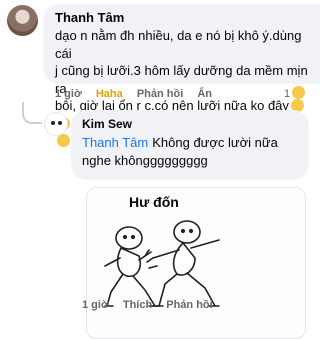 This screenshot has width=320, height=339. What do you see at coordinates (287, 94) in the screenshot?
I see `reaction-count: 1` at bounding box center [287, 94].